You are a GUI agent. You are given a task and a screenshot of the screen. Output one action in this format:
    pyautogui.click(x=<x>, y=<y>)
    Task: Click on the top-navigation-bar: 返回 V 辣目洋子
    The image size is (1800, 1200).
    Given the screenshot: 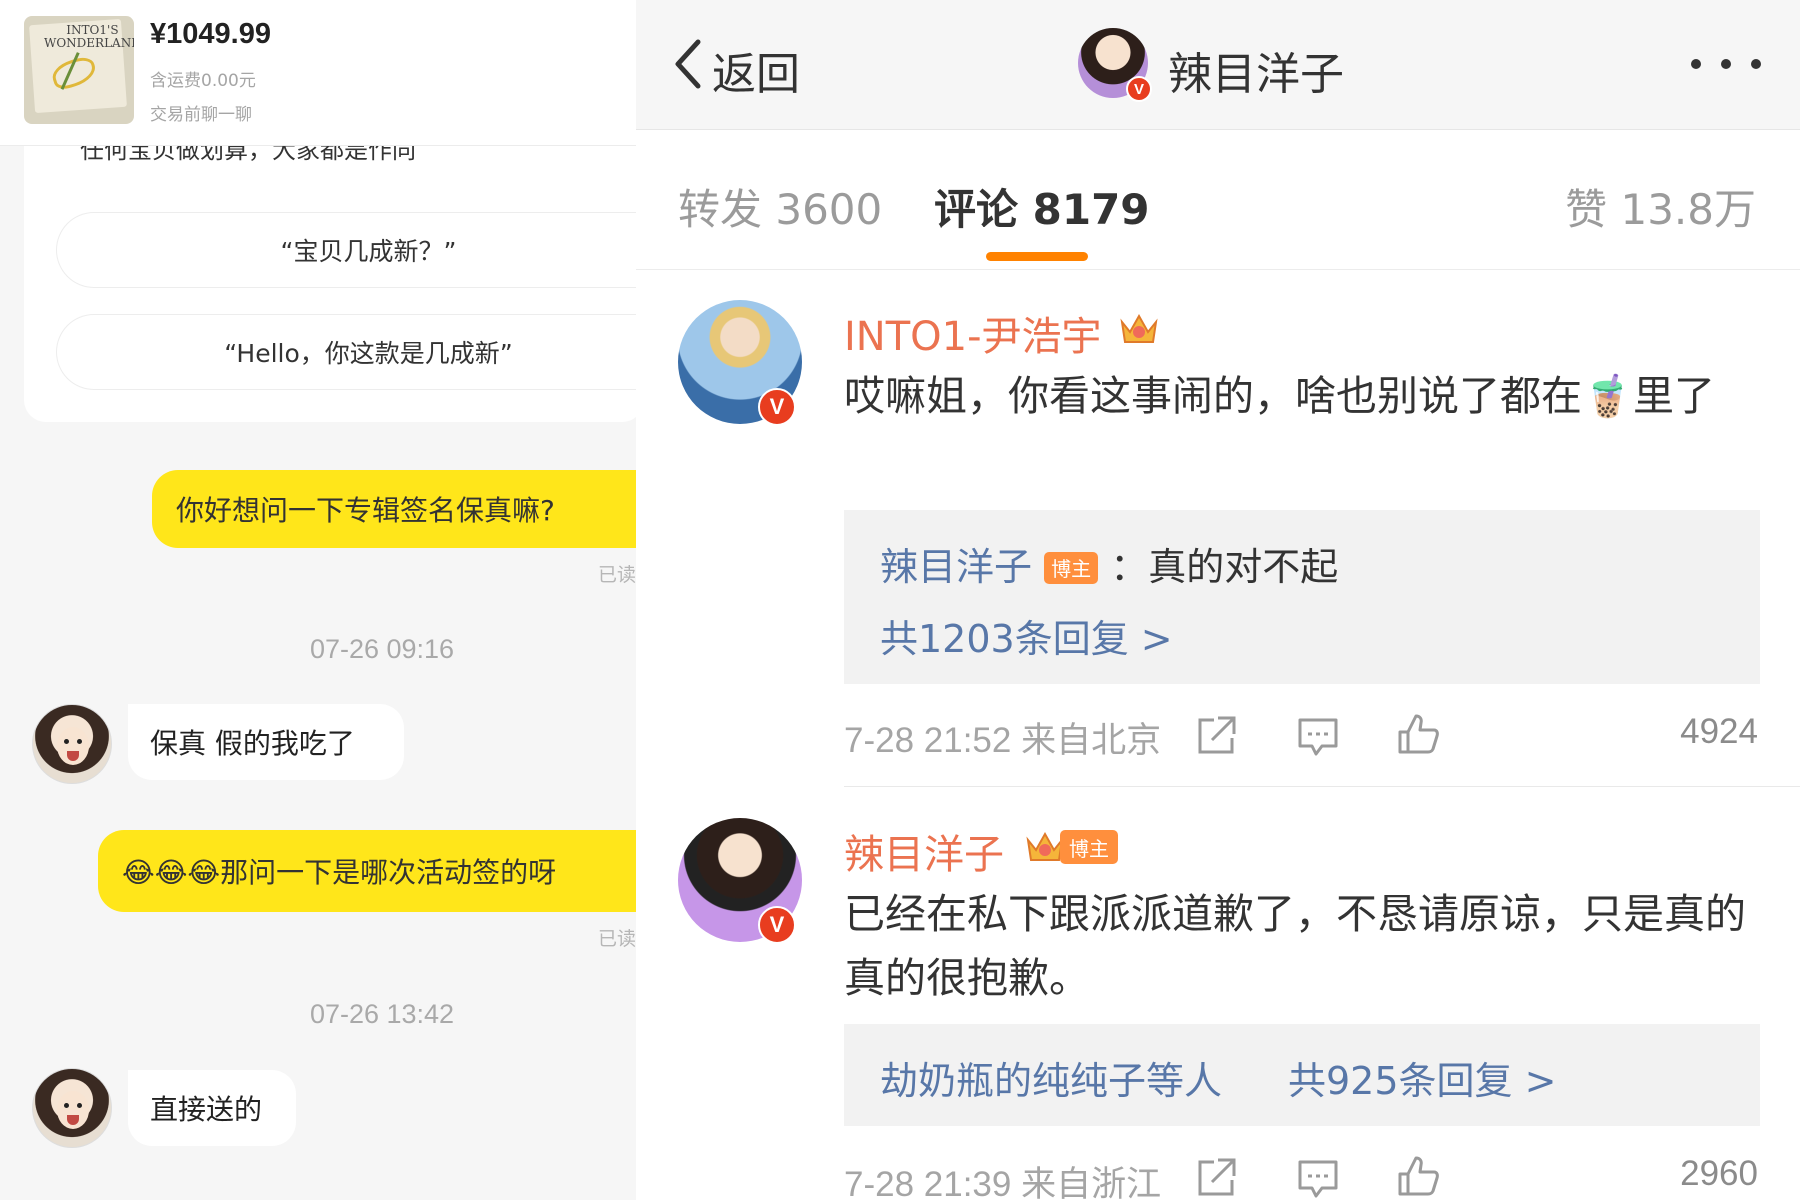 What is the action you would take?
    pyautogui.click(x=1218, y=65)
    